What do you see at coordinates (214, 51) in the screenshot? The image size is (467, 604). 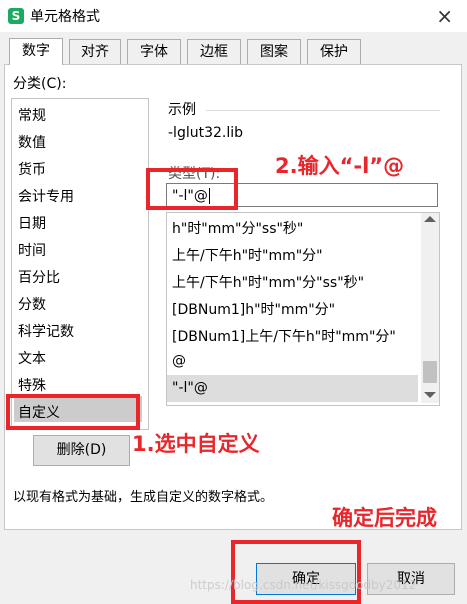 I see `tab-border: 边框` at bounding box center [214, 51].